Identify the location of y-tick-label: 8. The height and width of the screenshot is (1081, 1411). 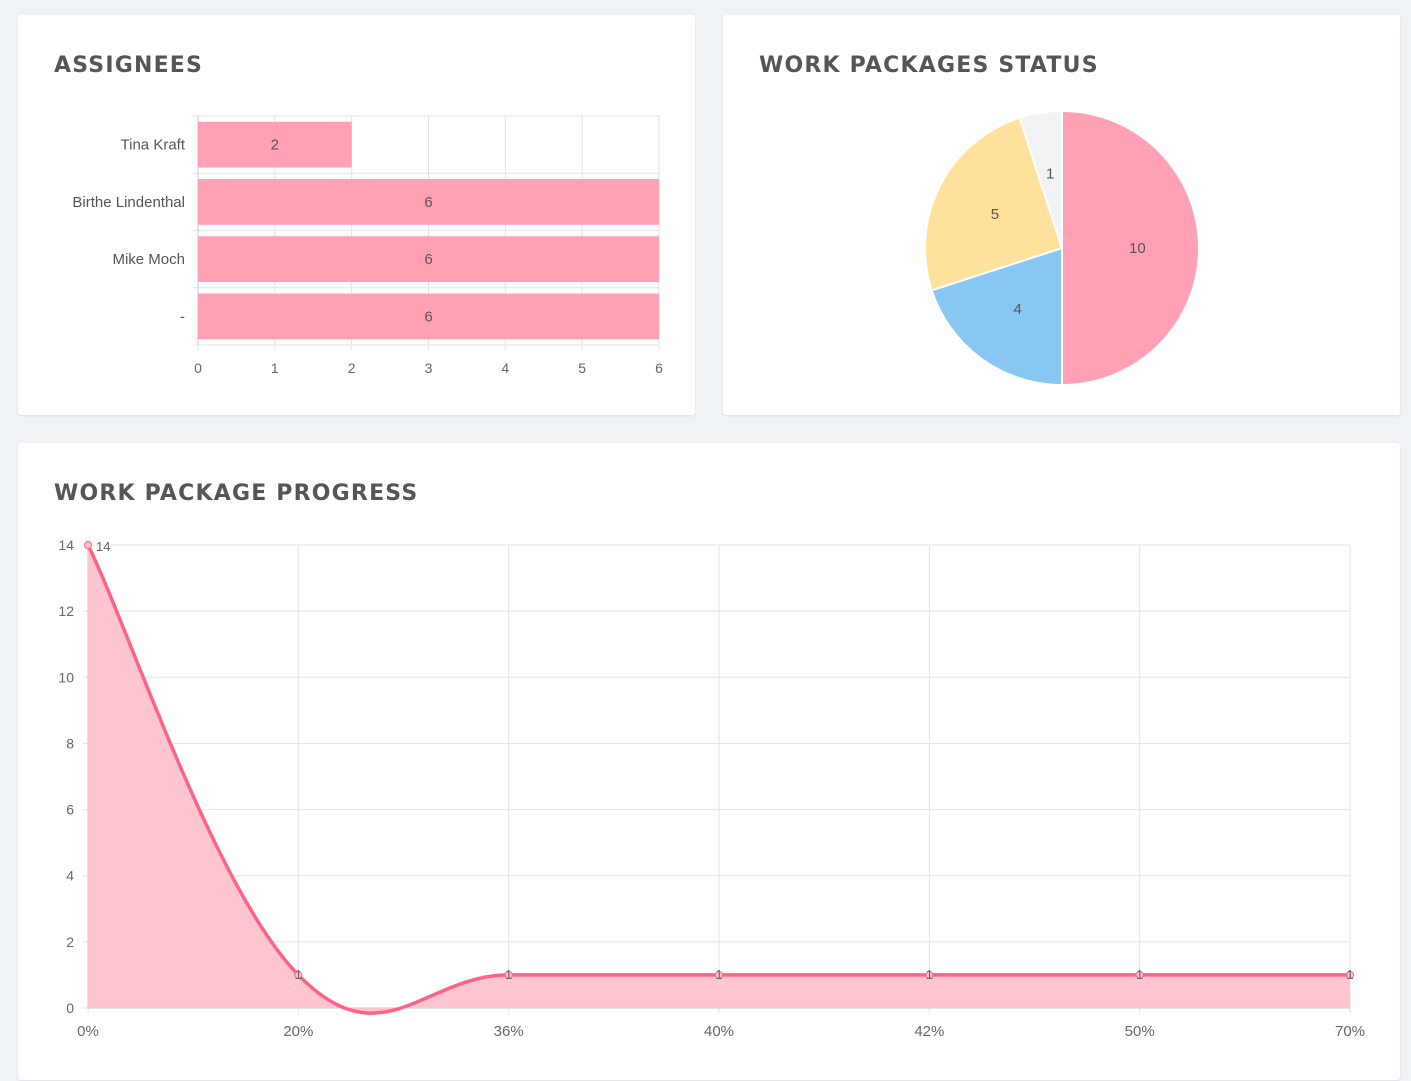
(70, 743).